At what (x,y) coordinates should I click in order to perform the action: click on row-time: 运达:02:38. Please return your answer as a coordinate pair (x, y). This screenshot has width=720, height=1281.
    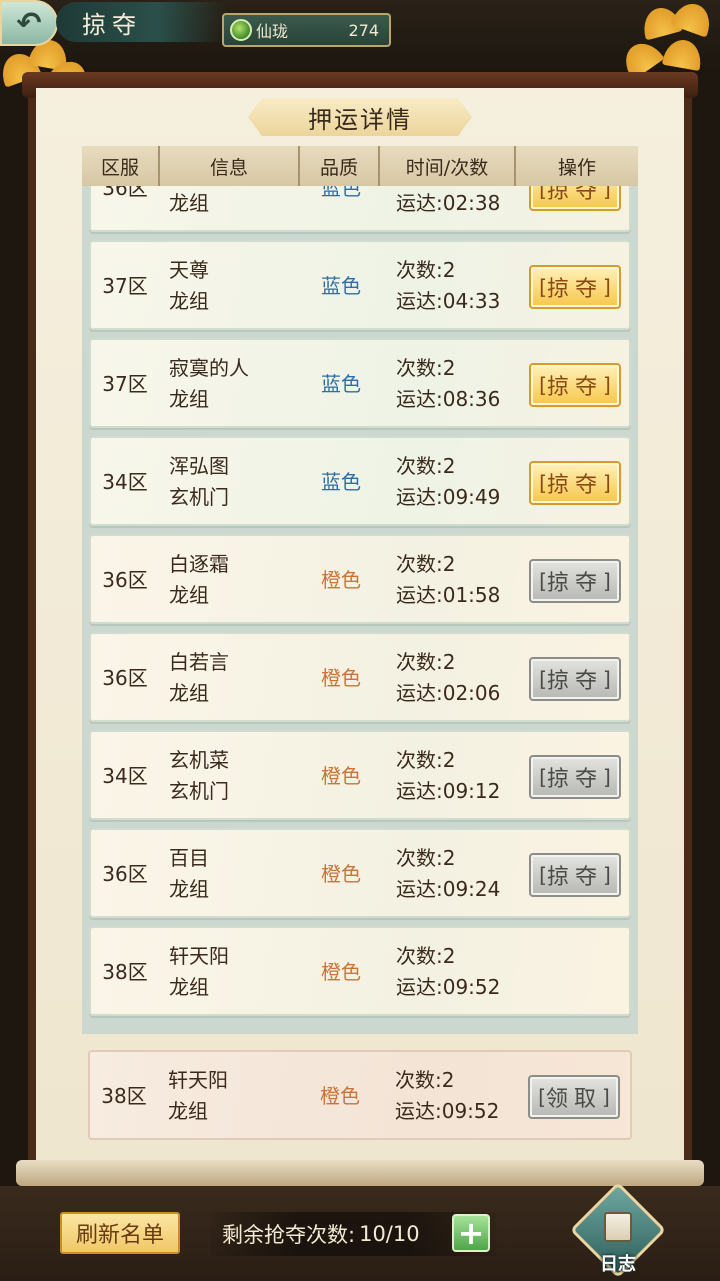
    Looking at the image, I should click on (448, 202).